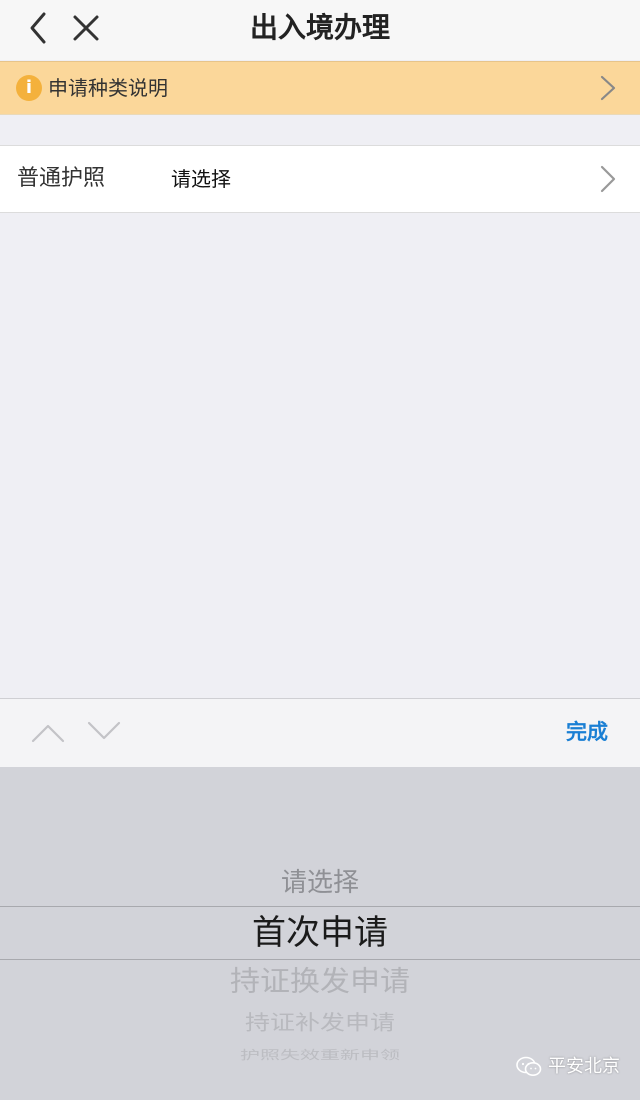  I want to click on notice-text: 申请种类说明, so click(108, 88).